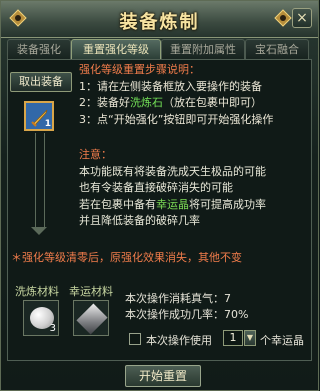  What do you see at coordinates (203, 49) in the screenshot?
I see `tab-reset-extra-attributes: 重置附加属性` at bounding box center [203, 49].